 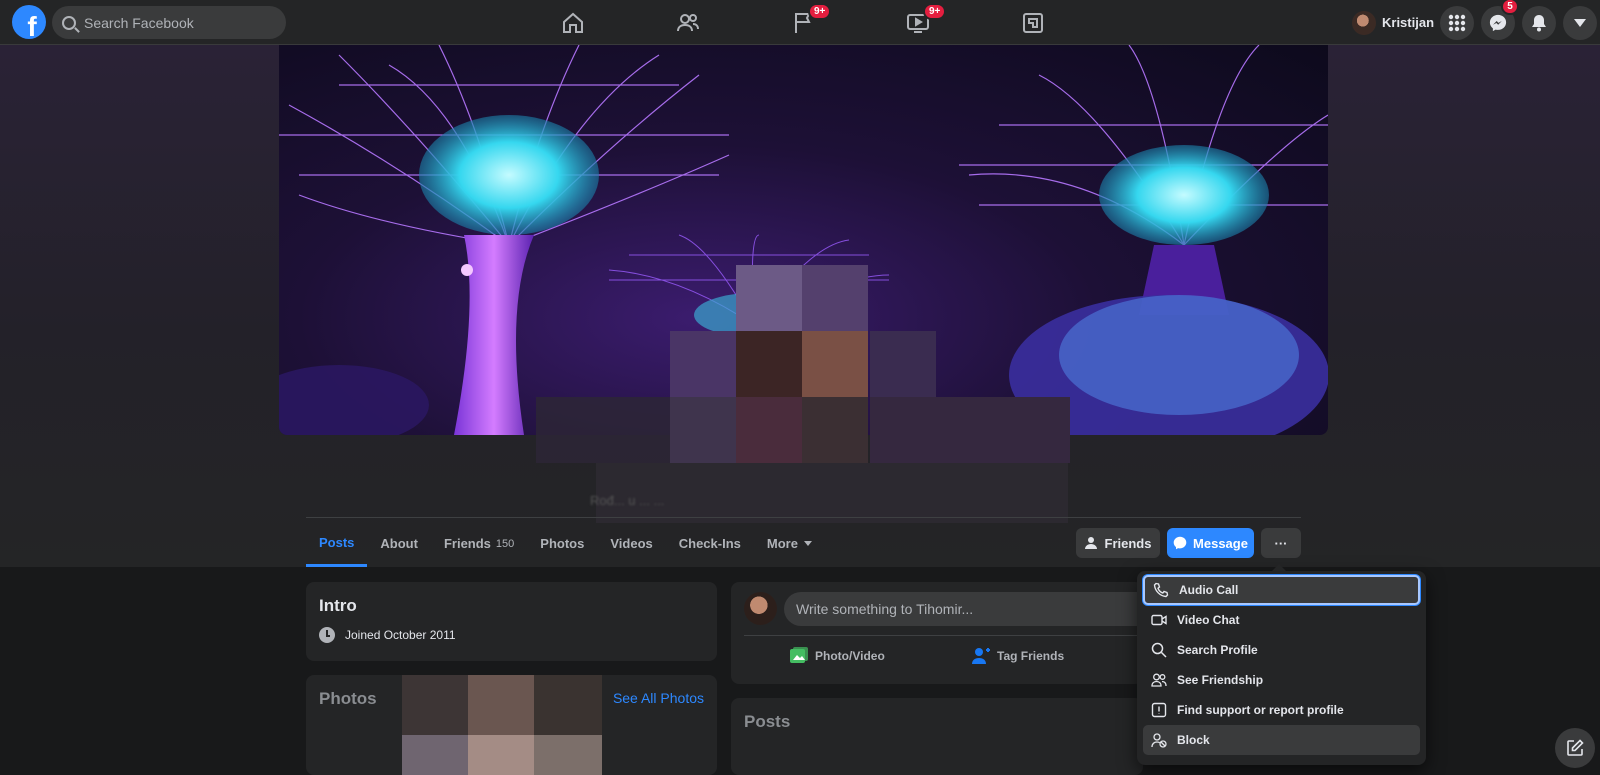 What do you see at coordinates (981, 656) in the screenshot?
I see `tag-friends-icon` at bounding box center [981, 656].